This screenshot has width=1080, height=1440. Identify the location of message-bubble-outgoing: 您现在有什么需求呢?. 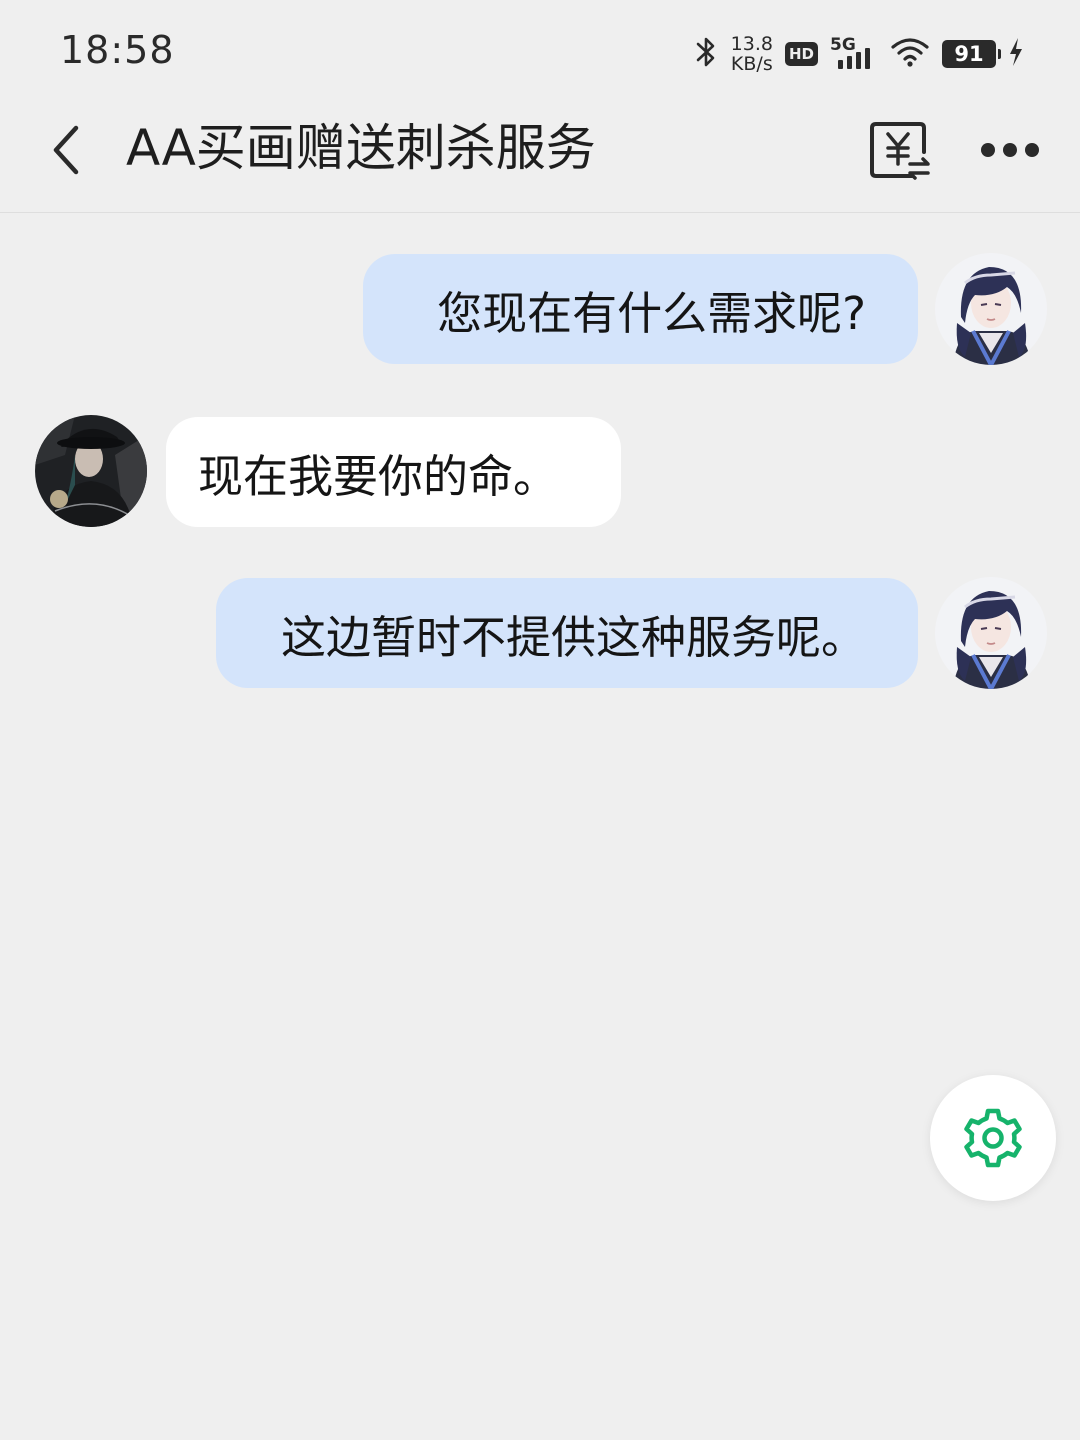
(640, 309).